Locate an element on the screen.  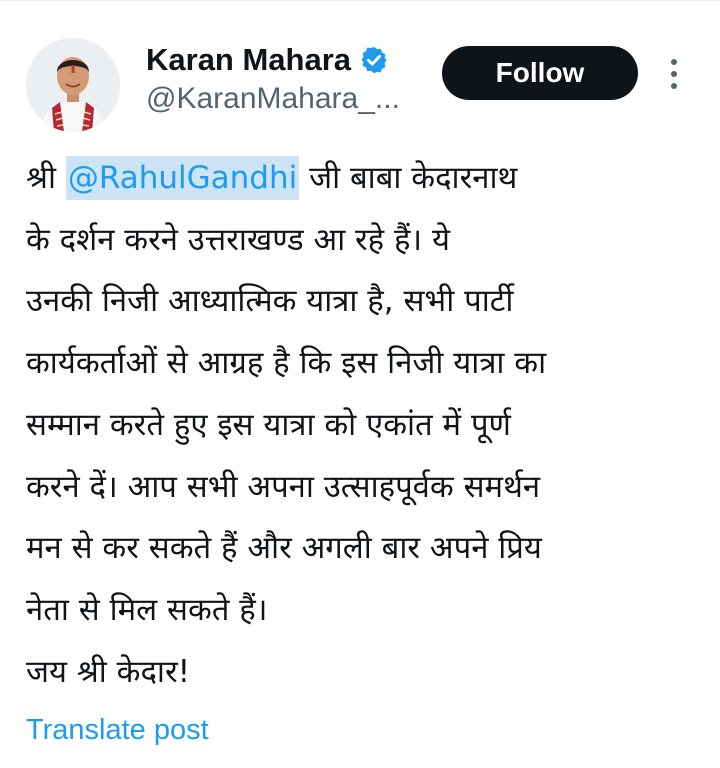
post-line-prefix: श्री is located at coordinates (46, 178).